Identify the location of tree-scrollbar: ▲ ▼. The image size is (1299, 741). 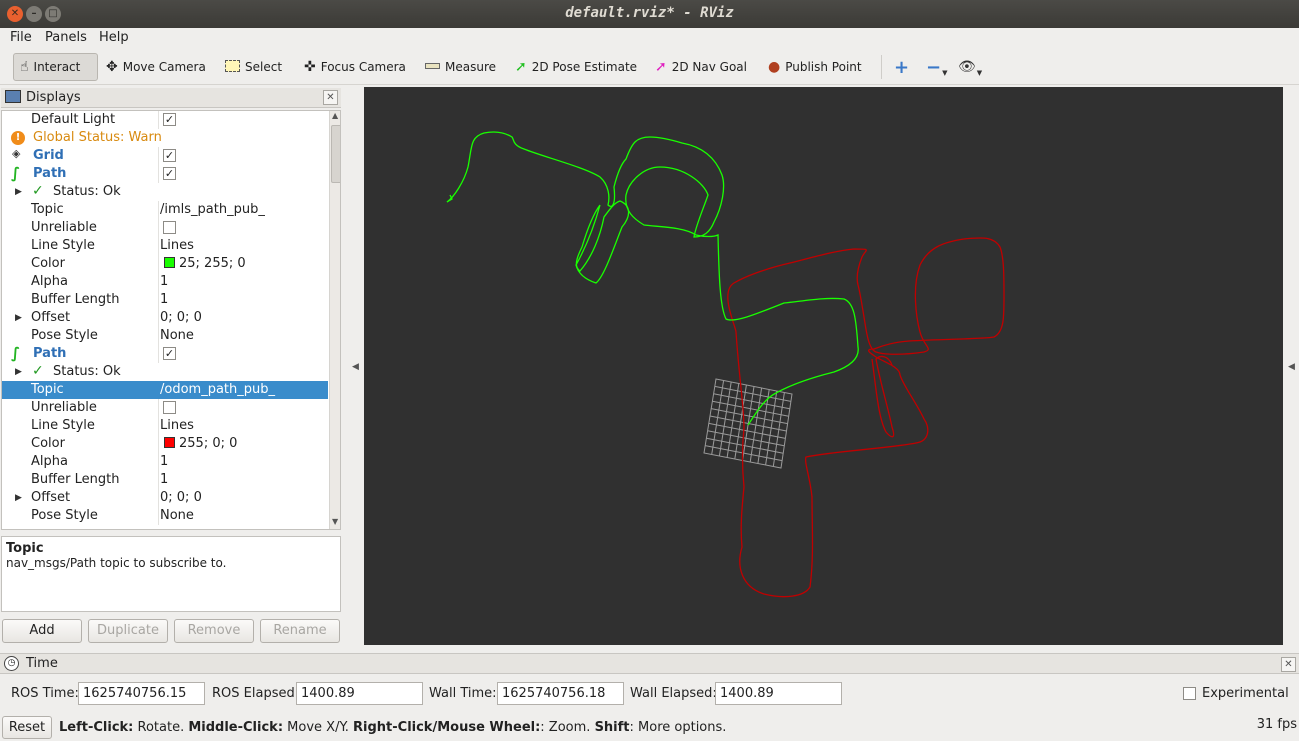
(334, 320).